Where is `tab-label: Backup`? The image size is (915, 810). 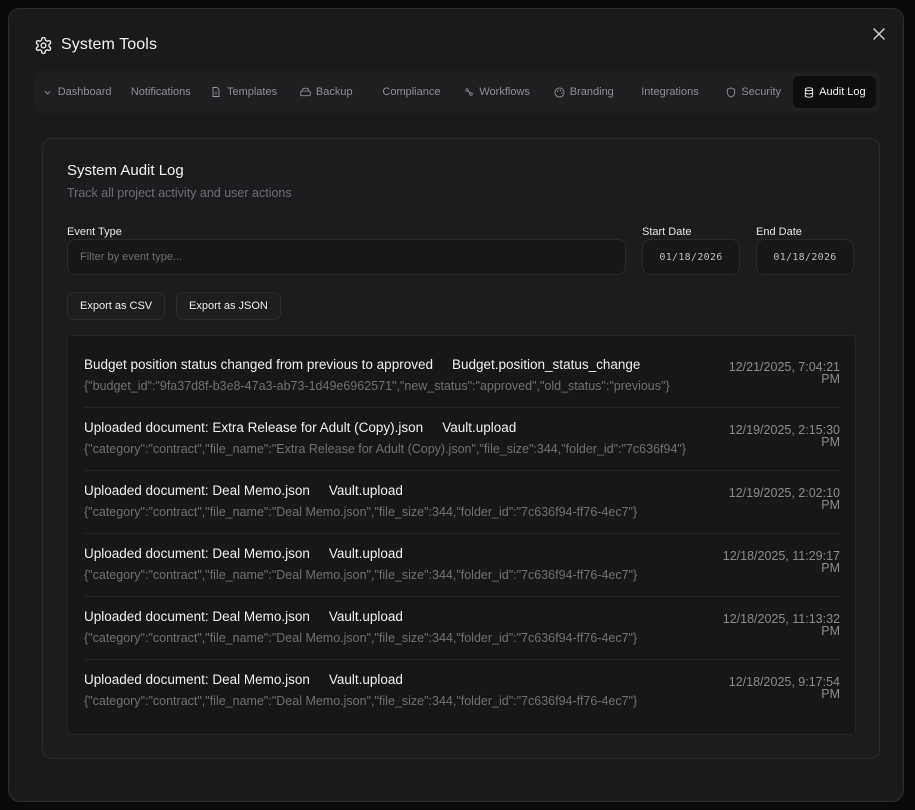
tab-label: Backup is located at coordinates (334, 92).